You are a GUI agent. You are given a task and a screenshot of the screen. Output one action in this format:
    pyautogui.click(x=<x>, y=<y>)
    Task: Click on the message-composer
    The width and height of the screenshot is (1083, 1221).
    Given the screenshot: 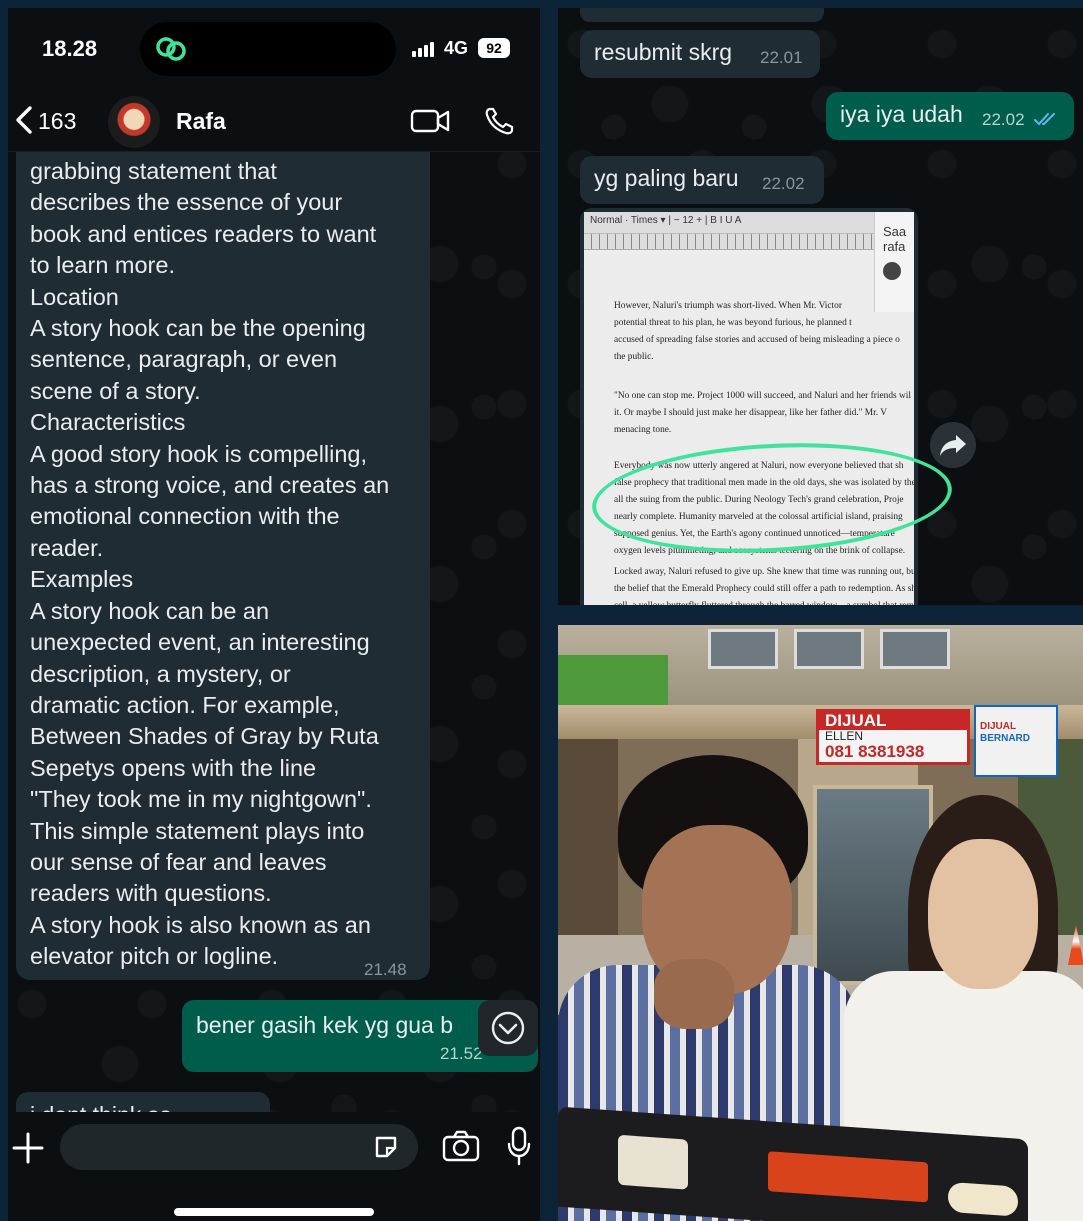 What is the action you would take?
    pyautogui.click(x=274, y=1166)
    